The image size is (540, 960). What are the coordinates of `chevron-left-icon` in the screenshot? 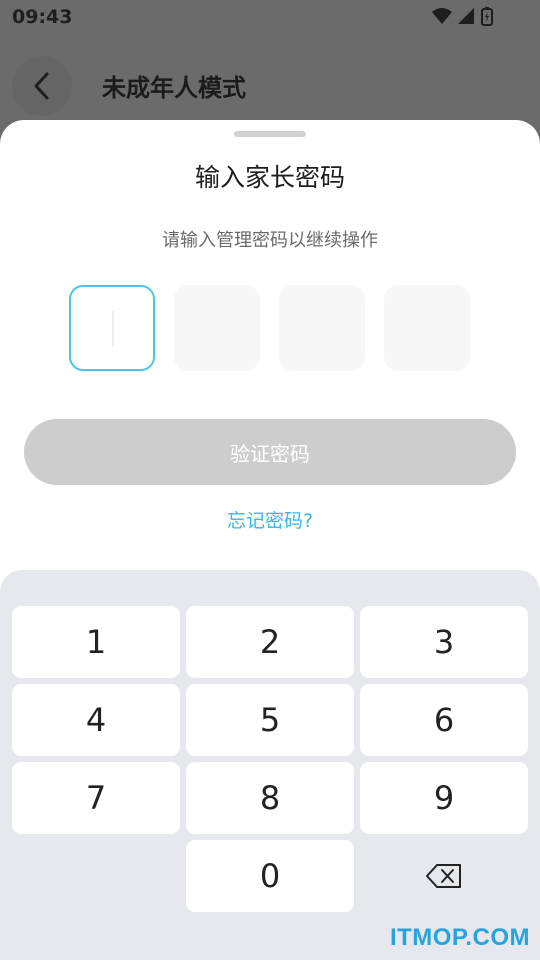 It's located at (41, 86).